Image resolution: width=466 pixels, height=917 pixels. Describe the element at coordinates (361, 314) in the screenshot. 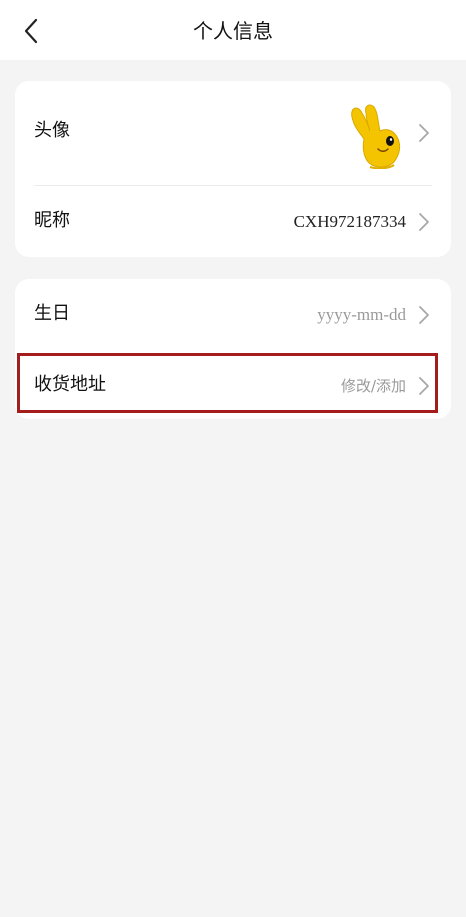

I see `birthday-placeholder: yyyy-mm-dd` at that location.